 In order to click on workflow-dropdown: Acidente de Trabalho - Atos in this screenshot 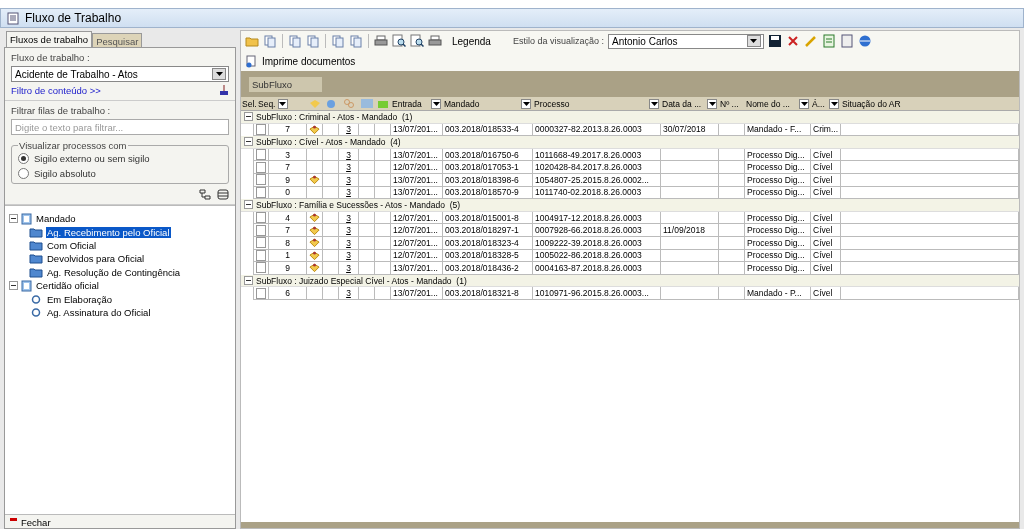, I will do `click(120, 74)`.